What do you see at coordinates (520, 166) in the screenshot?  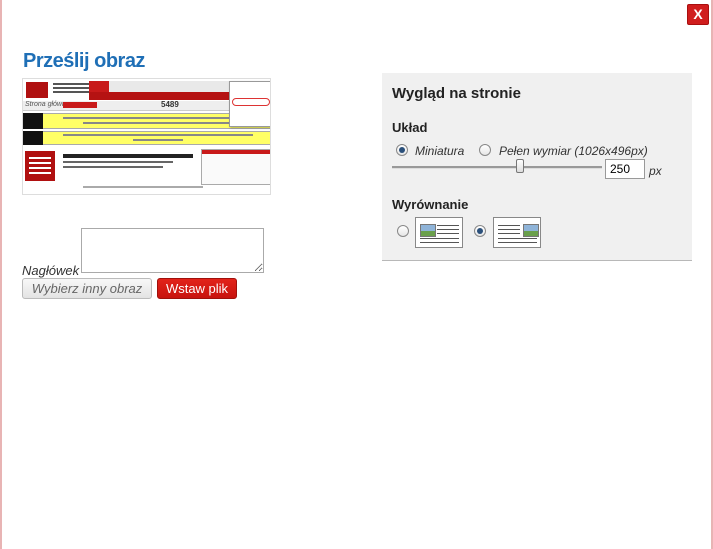 I see `width-slider-handle` at bounding box center [520, 166].